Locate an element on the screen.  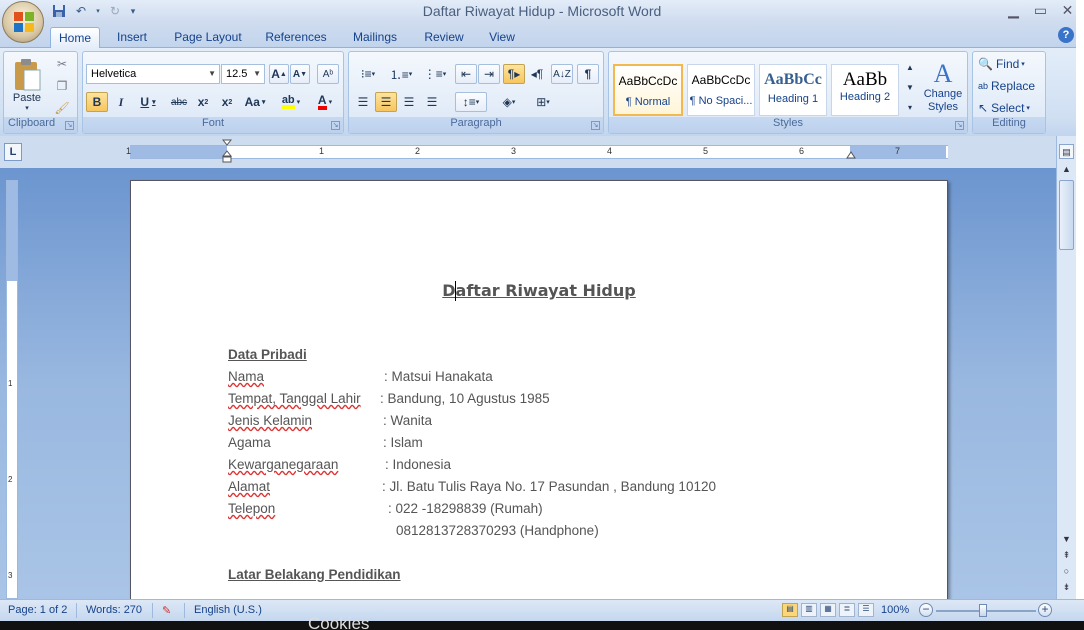
select-browse-object-icon: ○ is located at coordinates (1066, 571).